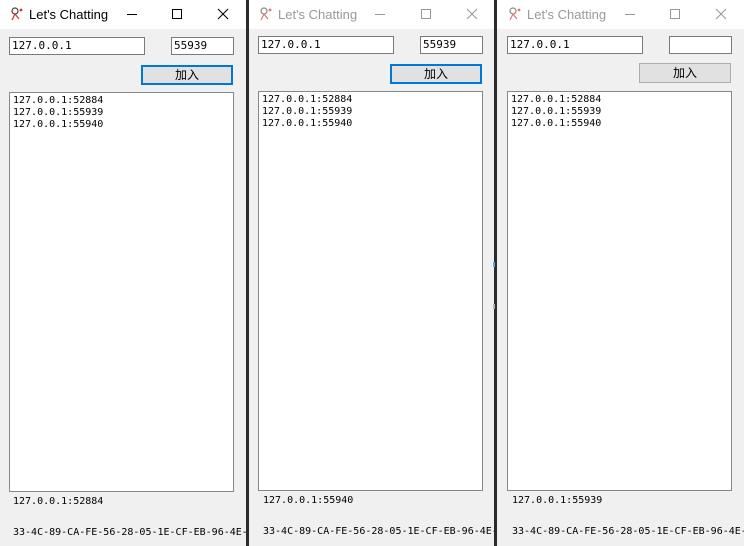 This screenshot has height=546, width=744. I want to click on local-address: 127.0.0.1:55940, so click(308, 500).